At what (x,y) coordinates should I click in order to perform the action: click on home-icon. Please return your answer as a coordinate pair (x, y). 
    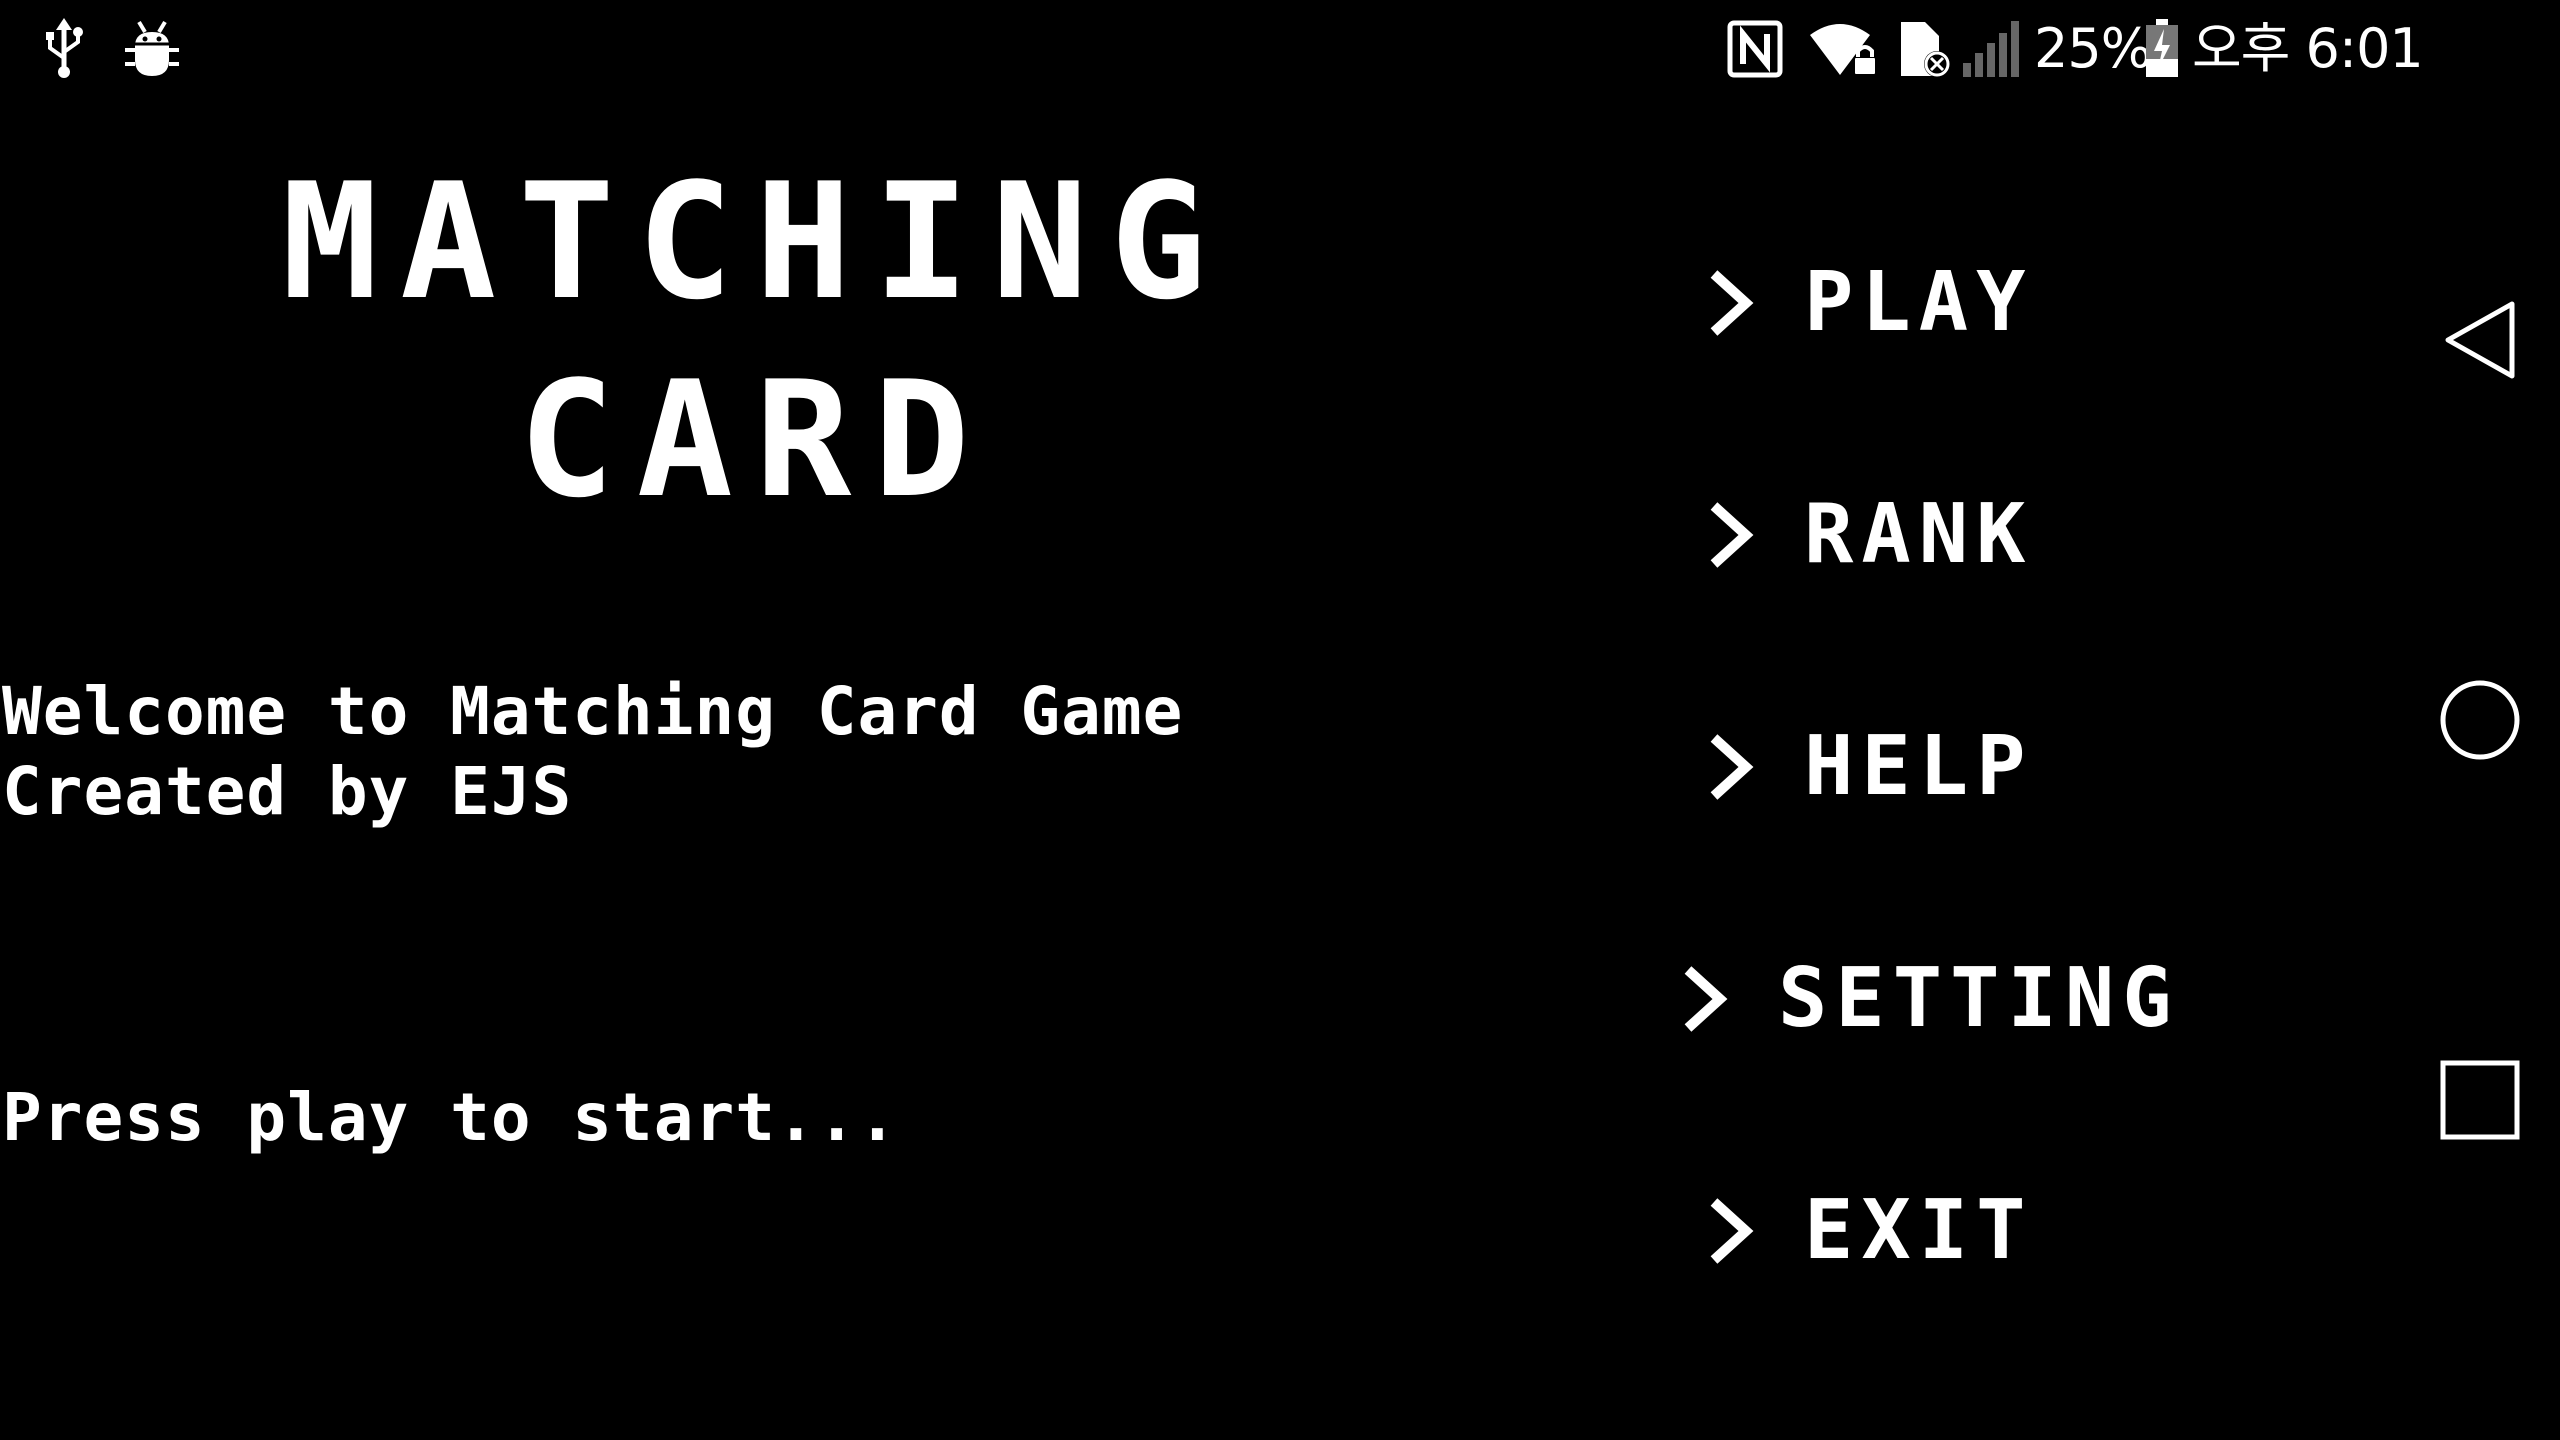
    Looking at the image, I should click on (2480, 720).